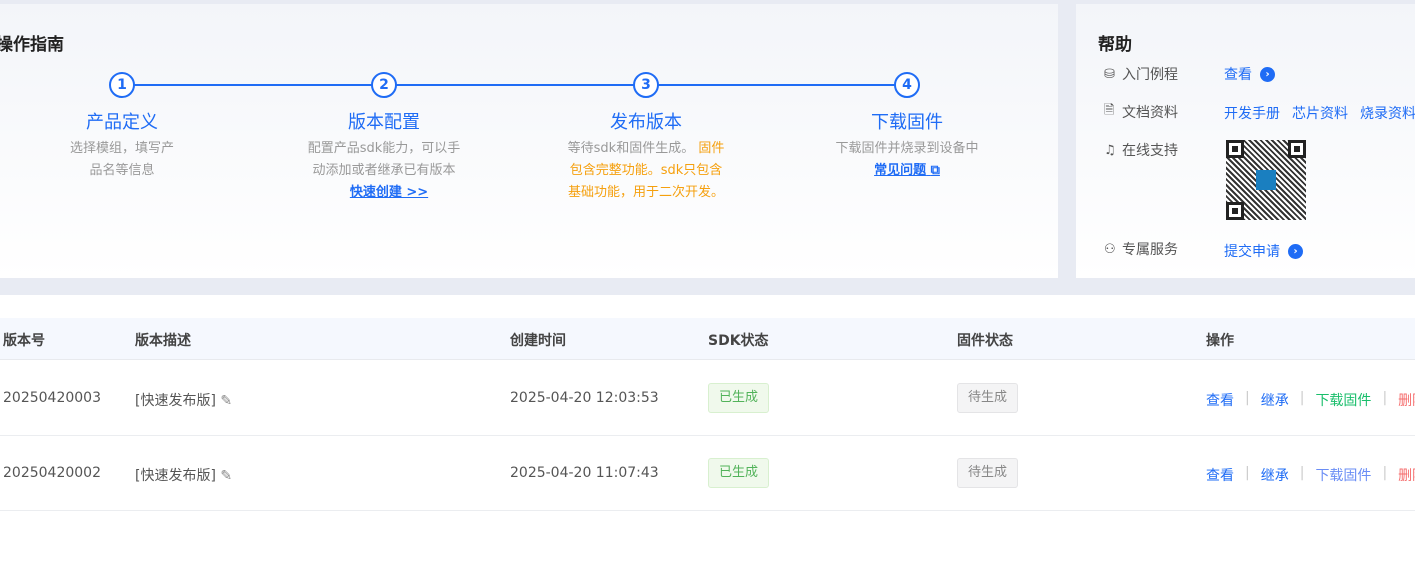  Describe the element at coordinates (1150, 113) in the screenshot. I see `help-label: 文档资料` at that location.